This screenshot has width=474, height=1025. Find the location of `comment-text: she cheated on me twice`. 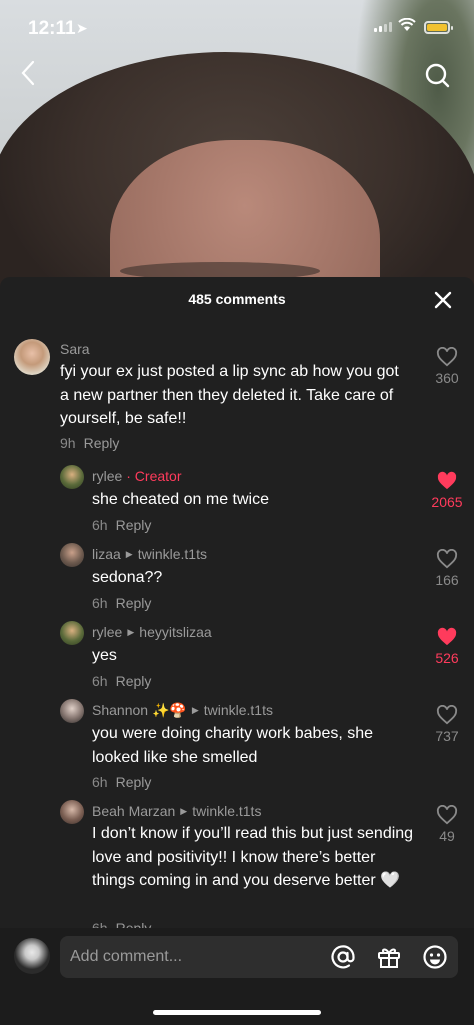

comment-text: she cheated on me twice is located at coordinates (180, 499).